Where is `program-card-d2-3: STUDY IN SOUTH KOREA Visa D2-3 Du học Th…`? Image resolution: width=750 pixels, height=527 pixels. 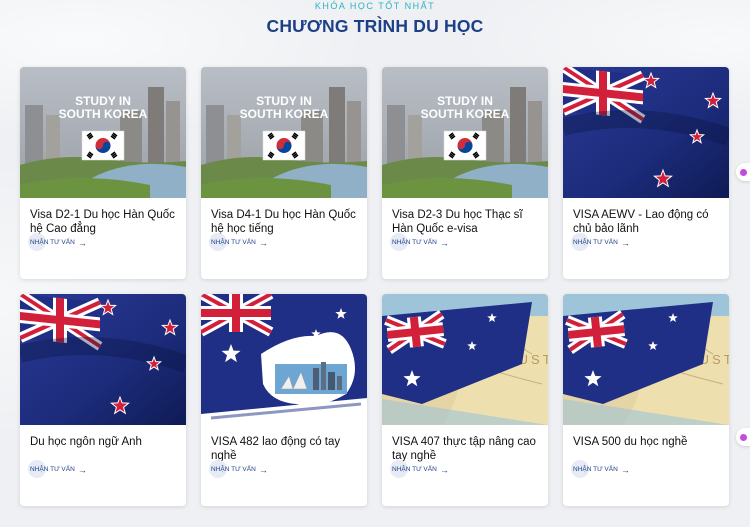
program-card-d2-3: STUDY IN SOUTH KOREA Visa D2-3 Du học Th… is located at coordinates (465, 173).